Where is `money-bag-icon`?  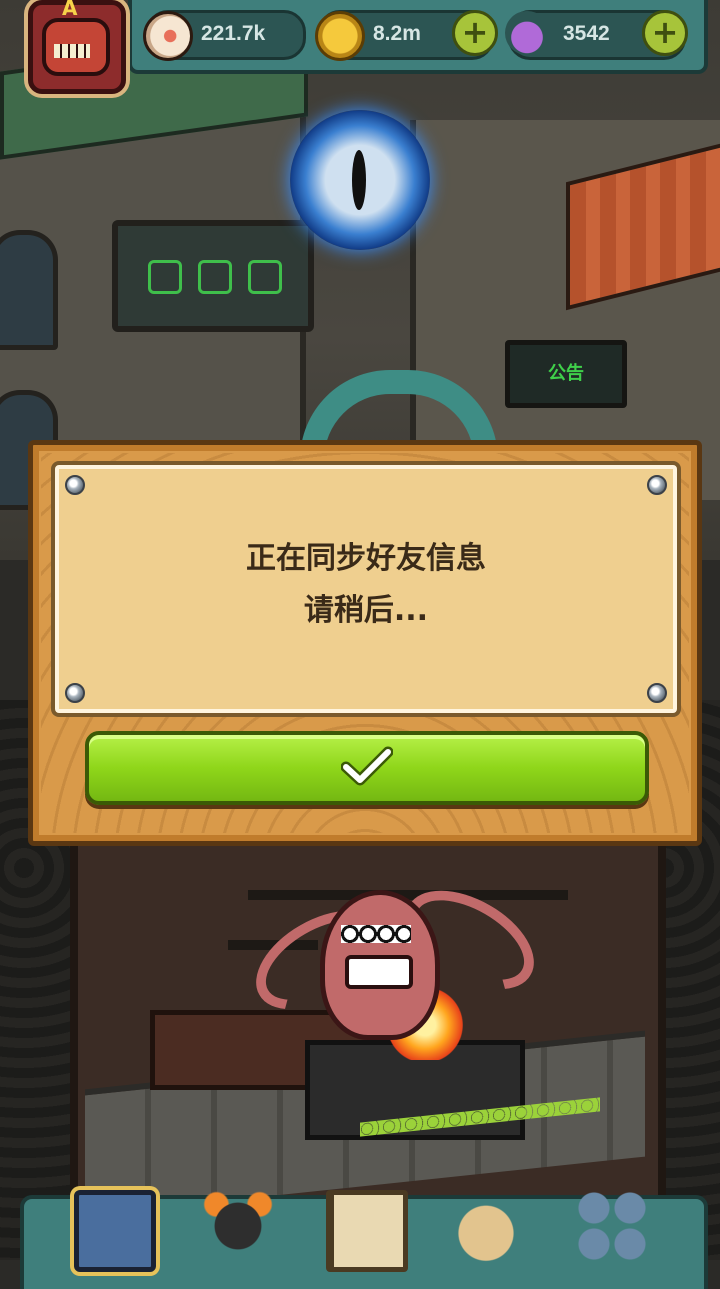
money-bag-icon is located at coordinates (486, 1226).